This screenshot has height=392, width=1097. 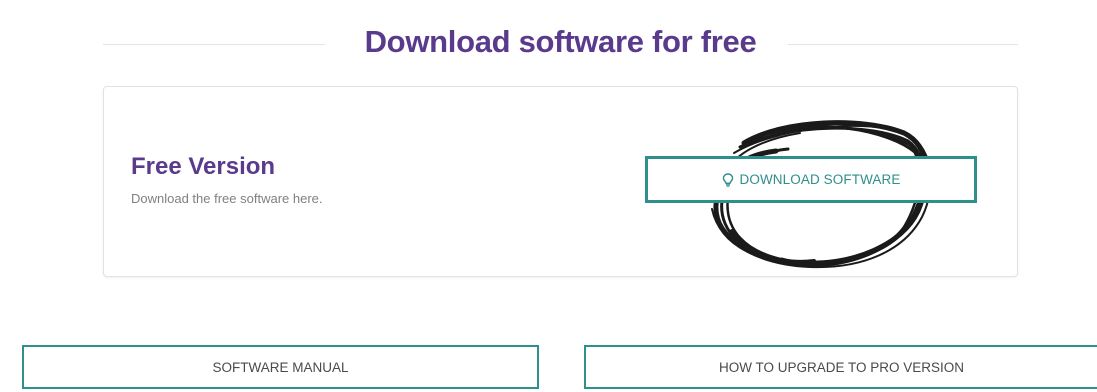 I want to click on card-description: Download the free software here., so click(x=227, y=198).